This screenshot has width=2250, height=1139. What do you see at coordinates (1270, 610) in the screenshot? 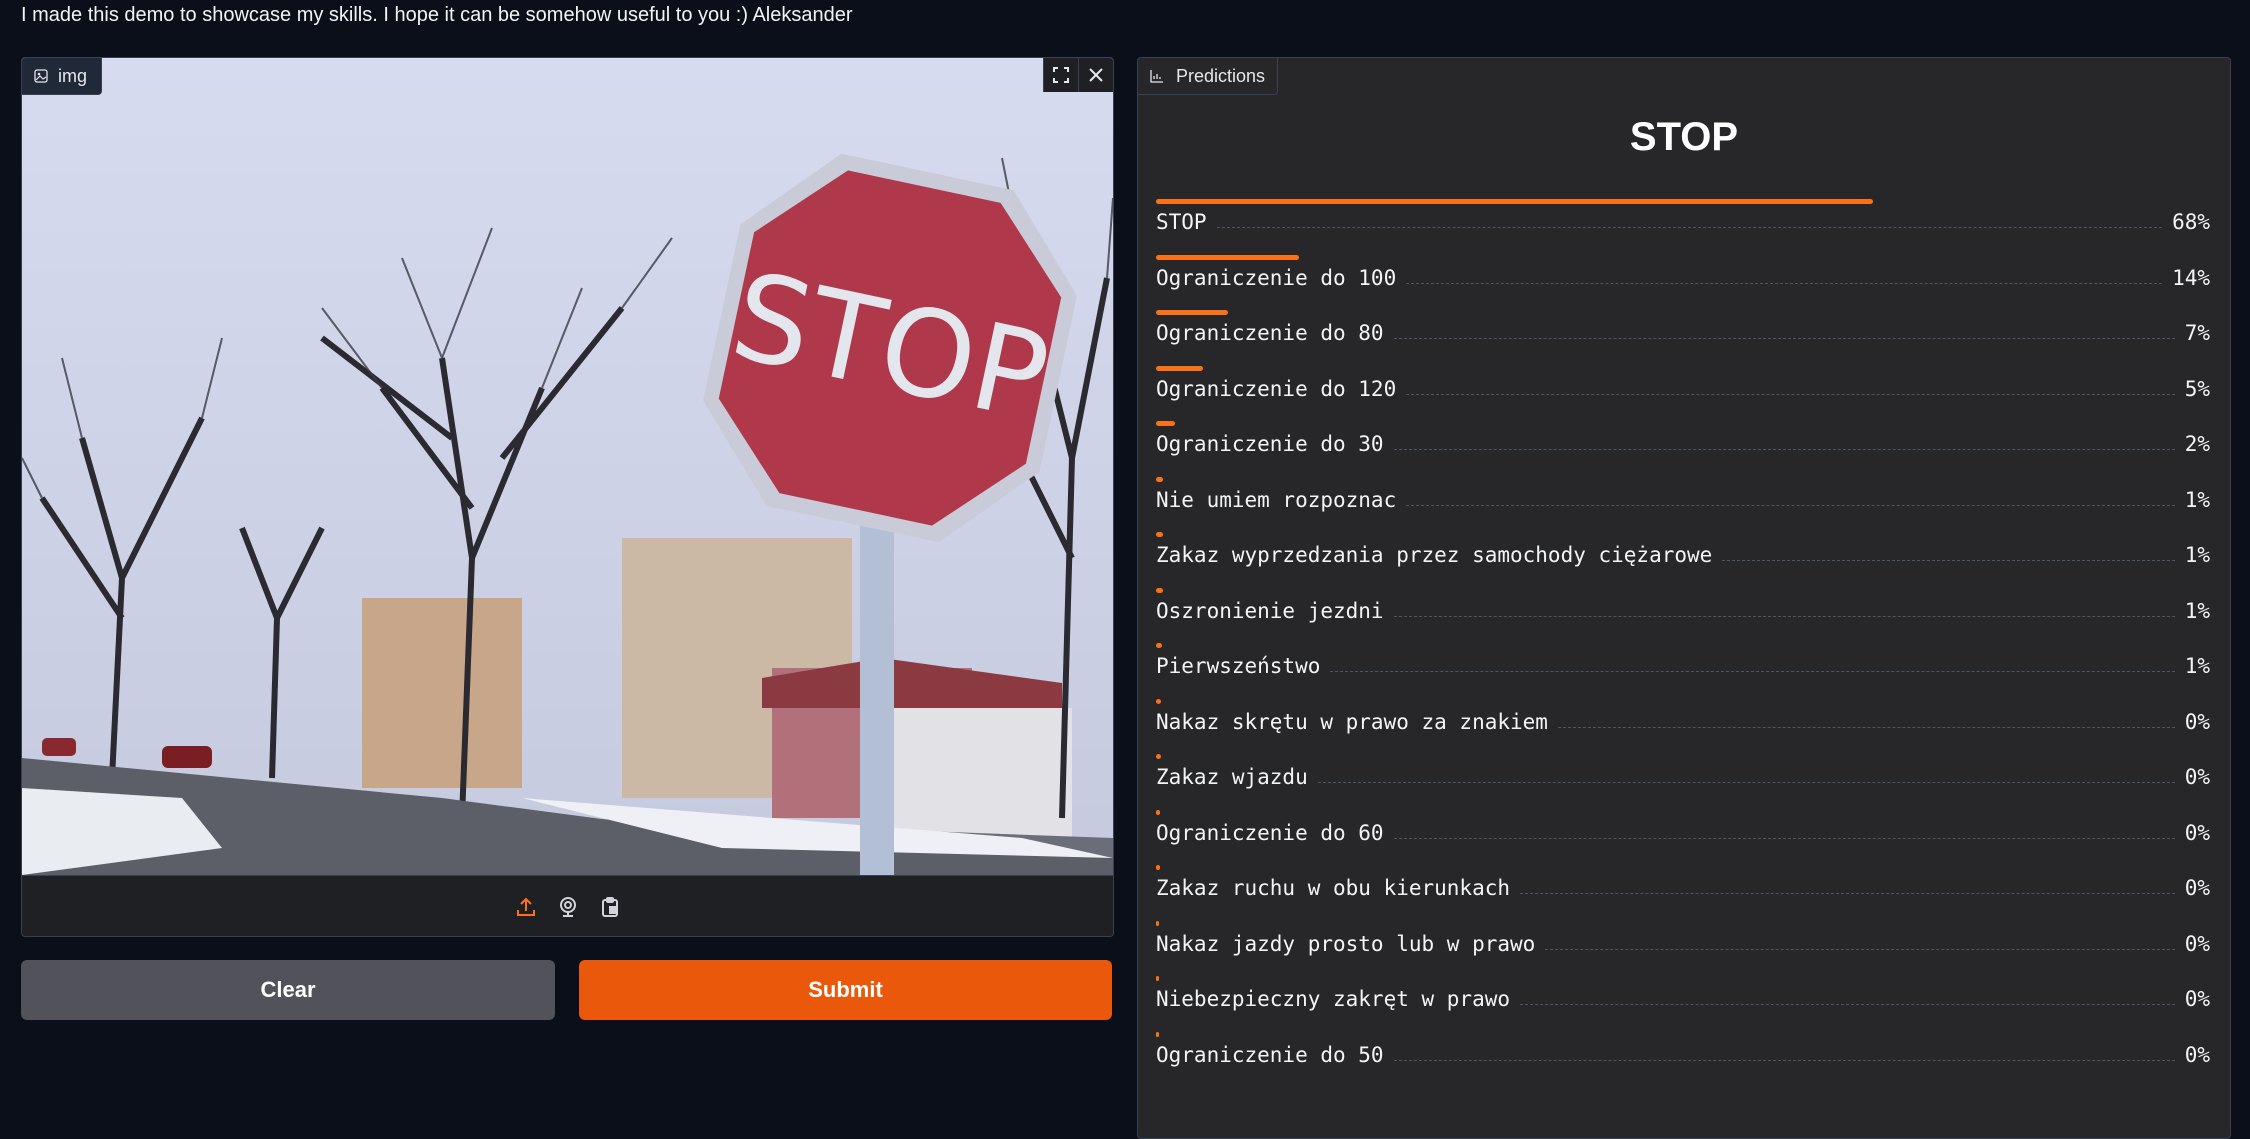
I see `prediction-label: Oszronienie jezdni` at bounding box center [1270, 610].